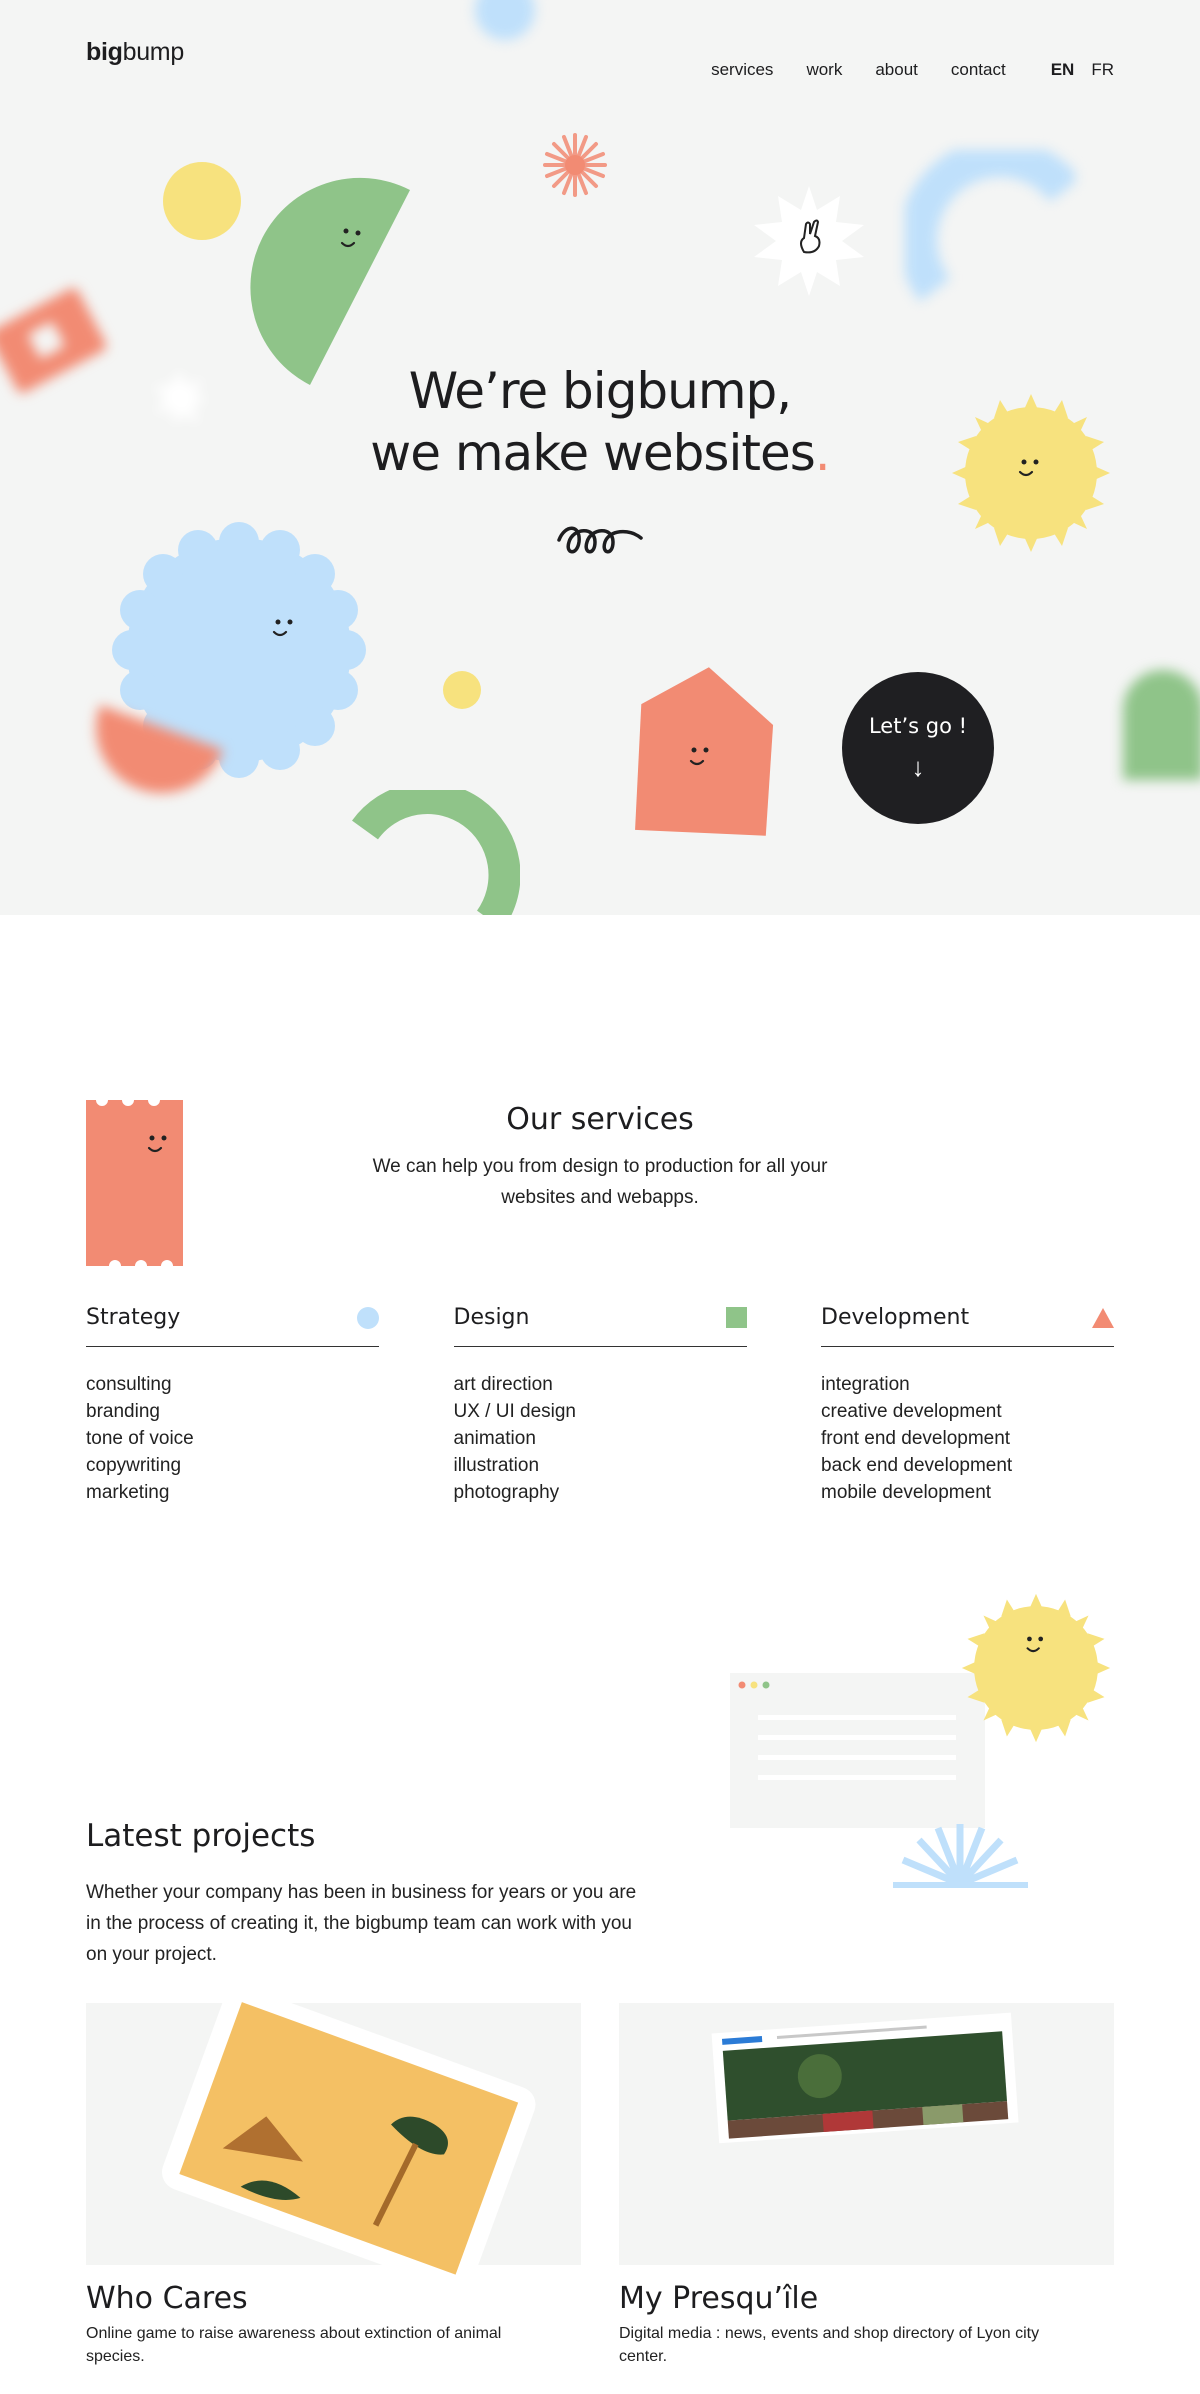 The image size is (1200, 2394). What do you see at coordinates (600, 391) in the screenshot?
I see `hero-title-line-1: We’re bigbump,` at bounding box center [600, 391].